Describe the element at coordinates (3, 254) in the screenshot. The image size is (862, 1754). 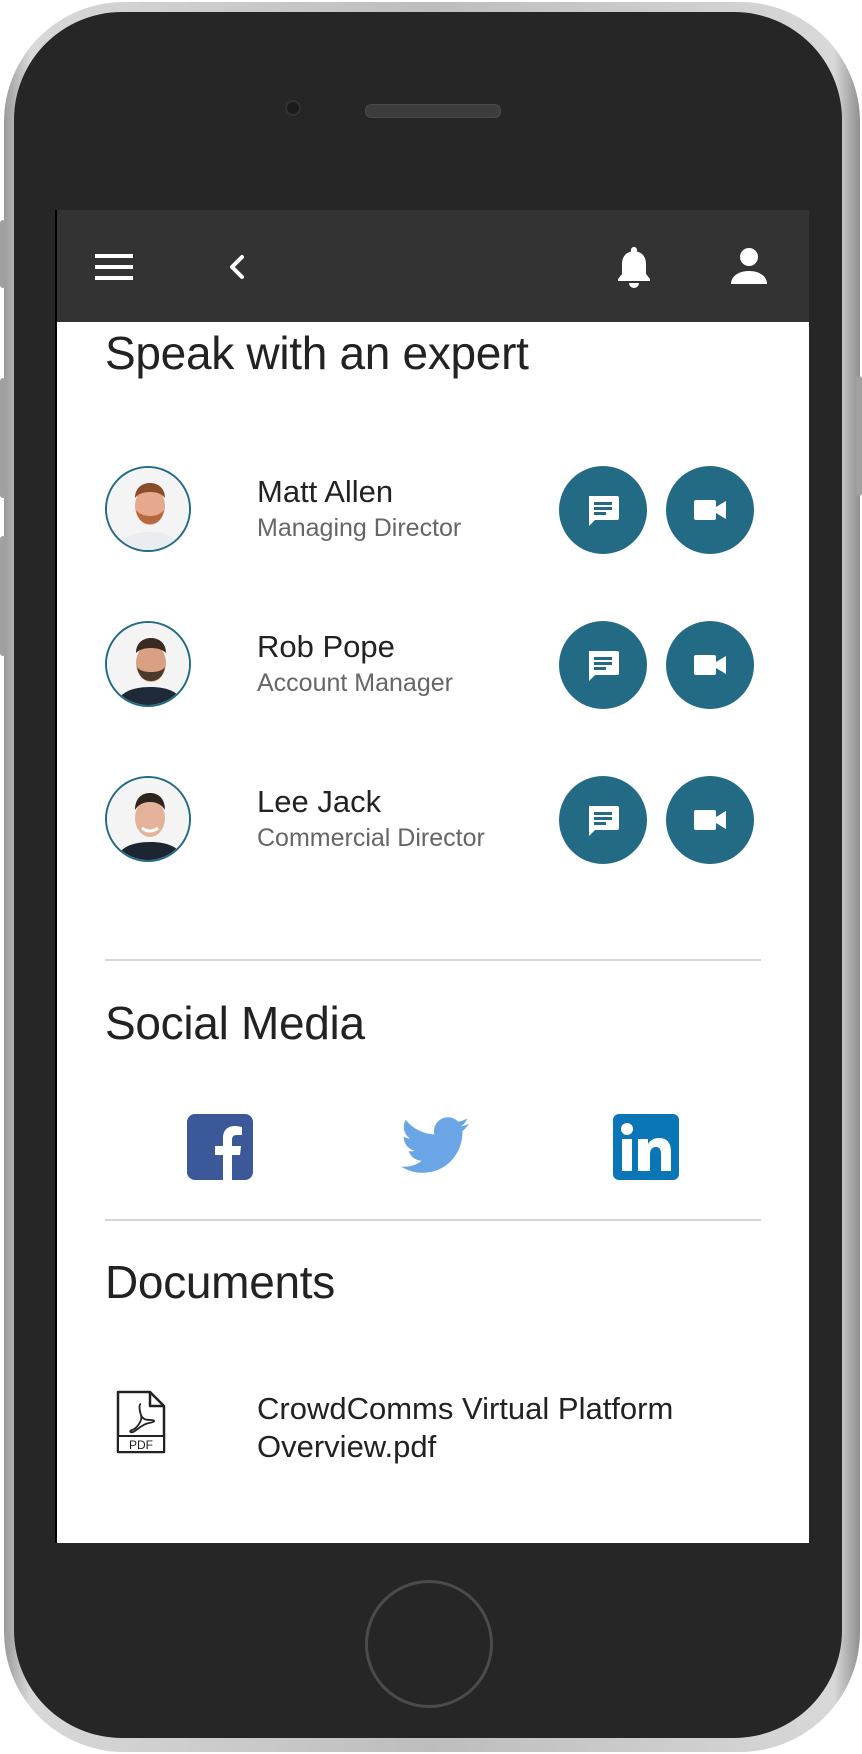
I see `mute-switch` at that location.